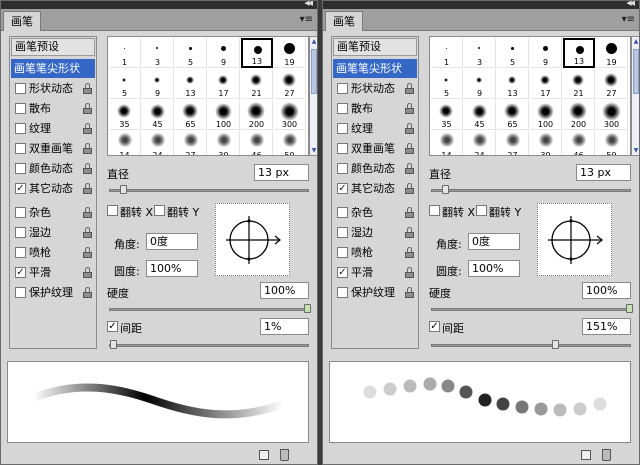 The height and width of the screenshot is (465, 640). What do you see at coordinates (125, 143) in the screenshot?
I see `brush-tip-18: 14` at bounding box center [125, 143].